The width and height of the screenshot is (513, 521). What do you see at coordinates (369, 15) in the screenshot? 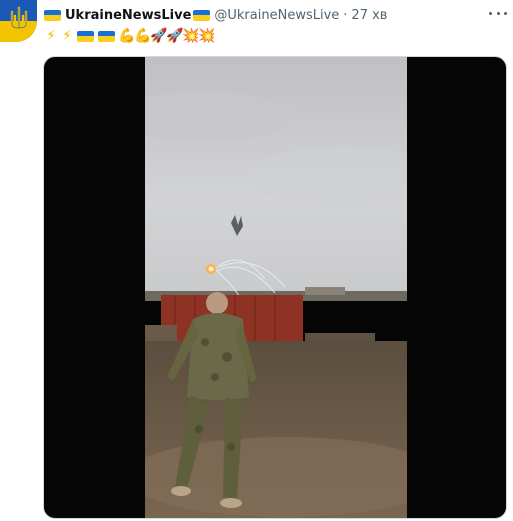
I see `timestamp: 27 хв` at bounding box center [369, 15].